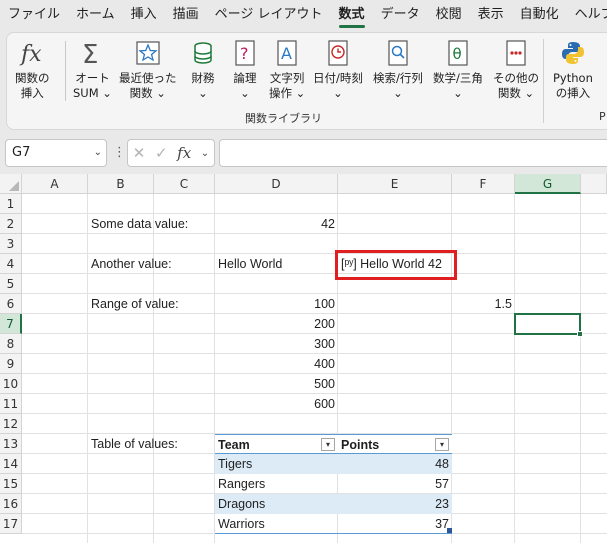 This screenshot has height=543, width=607. Describe the element at coordinates (55, 184) in the screenshot. I see `column-header-a: A` at that location.